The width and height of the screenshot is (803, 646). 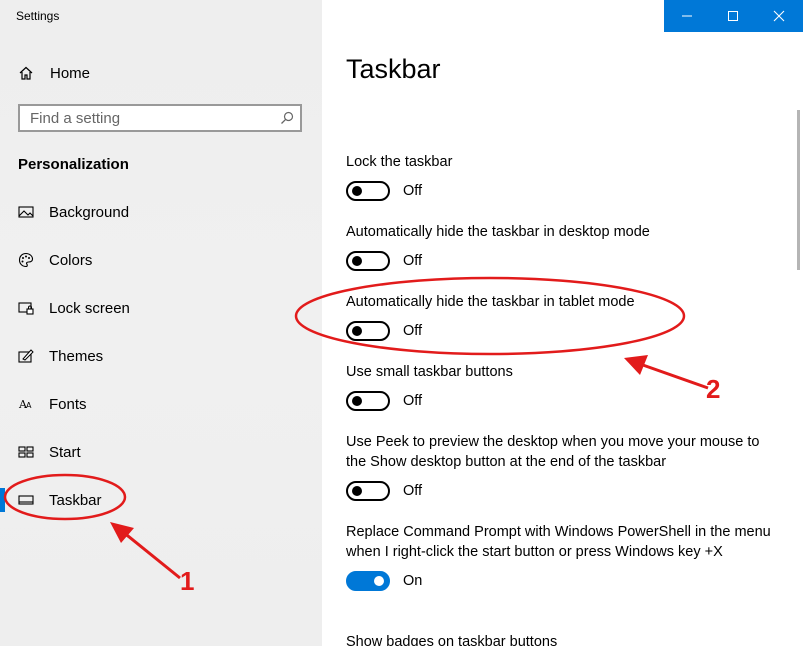 I want to click on sidebar-item-label: Fonts, so click(x=68, y=404).